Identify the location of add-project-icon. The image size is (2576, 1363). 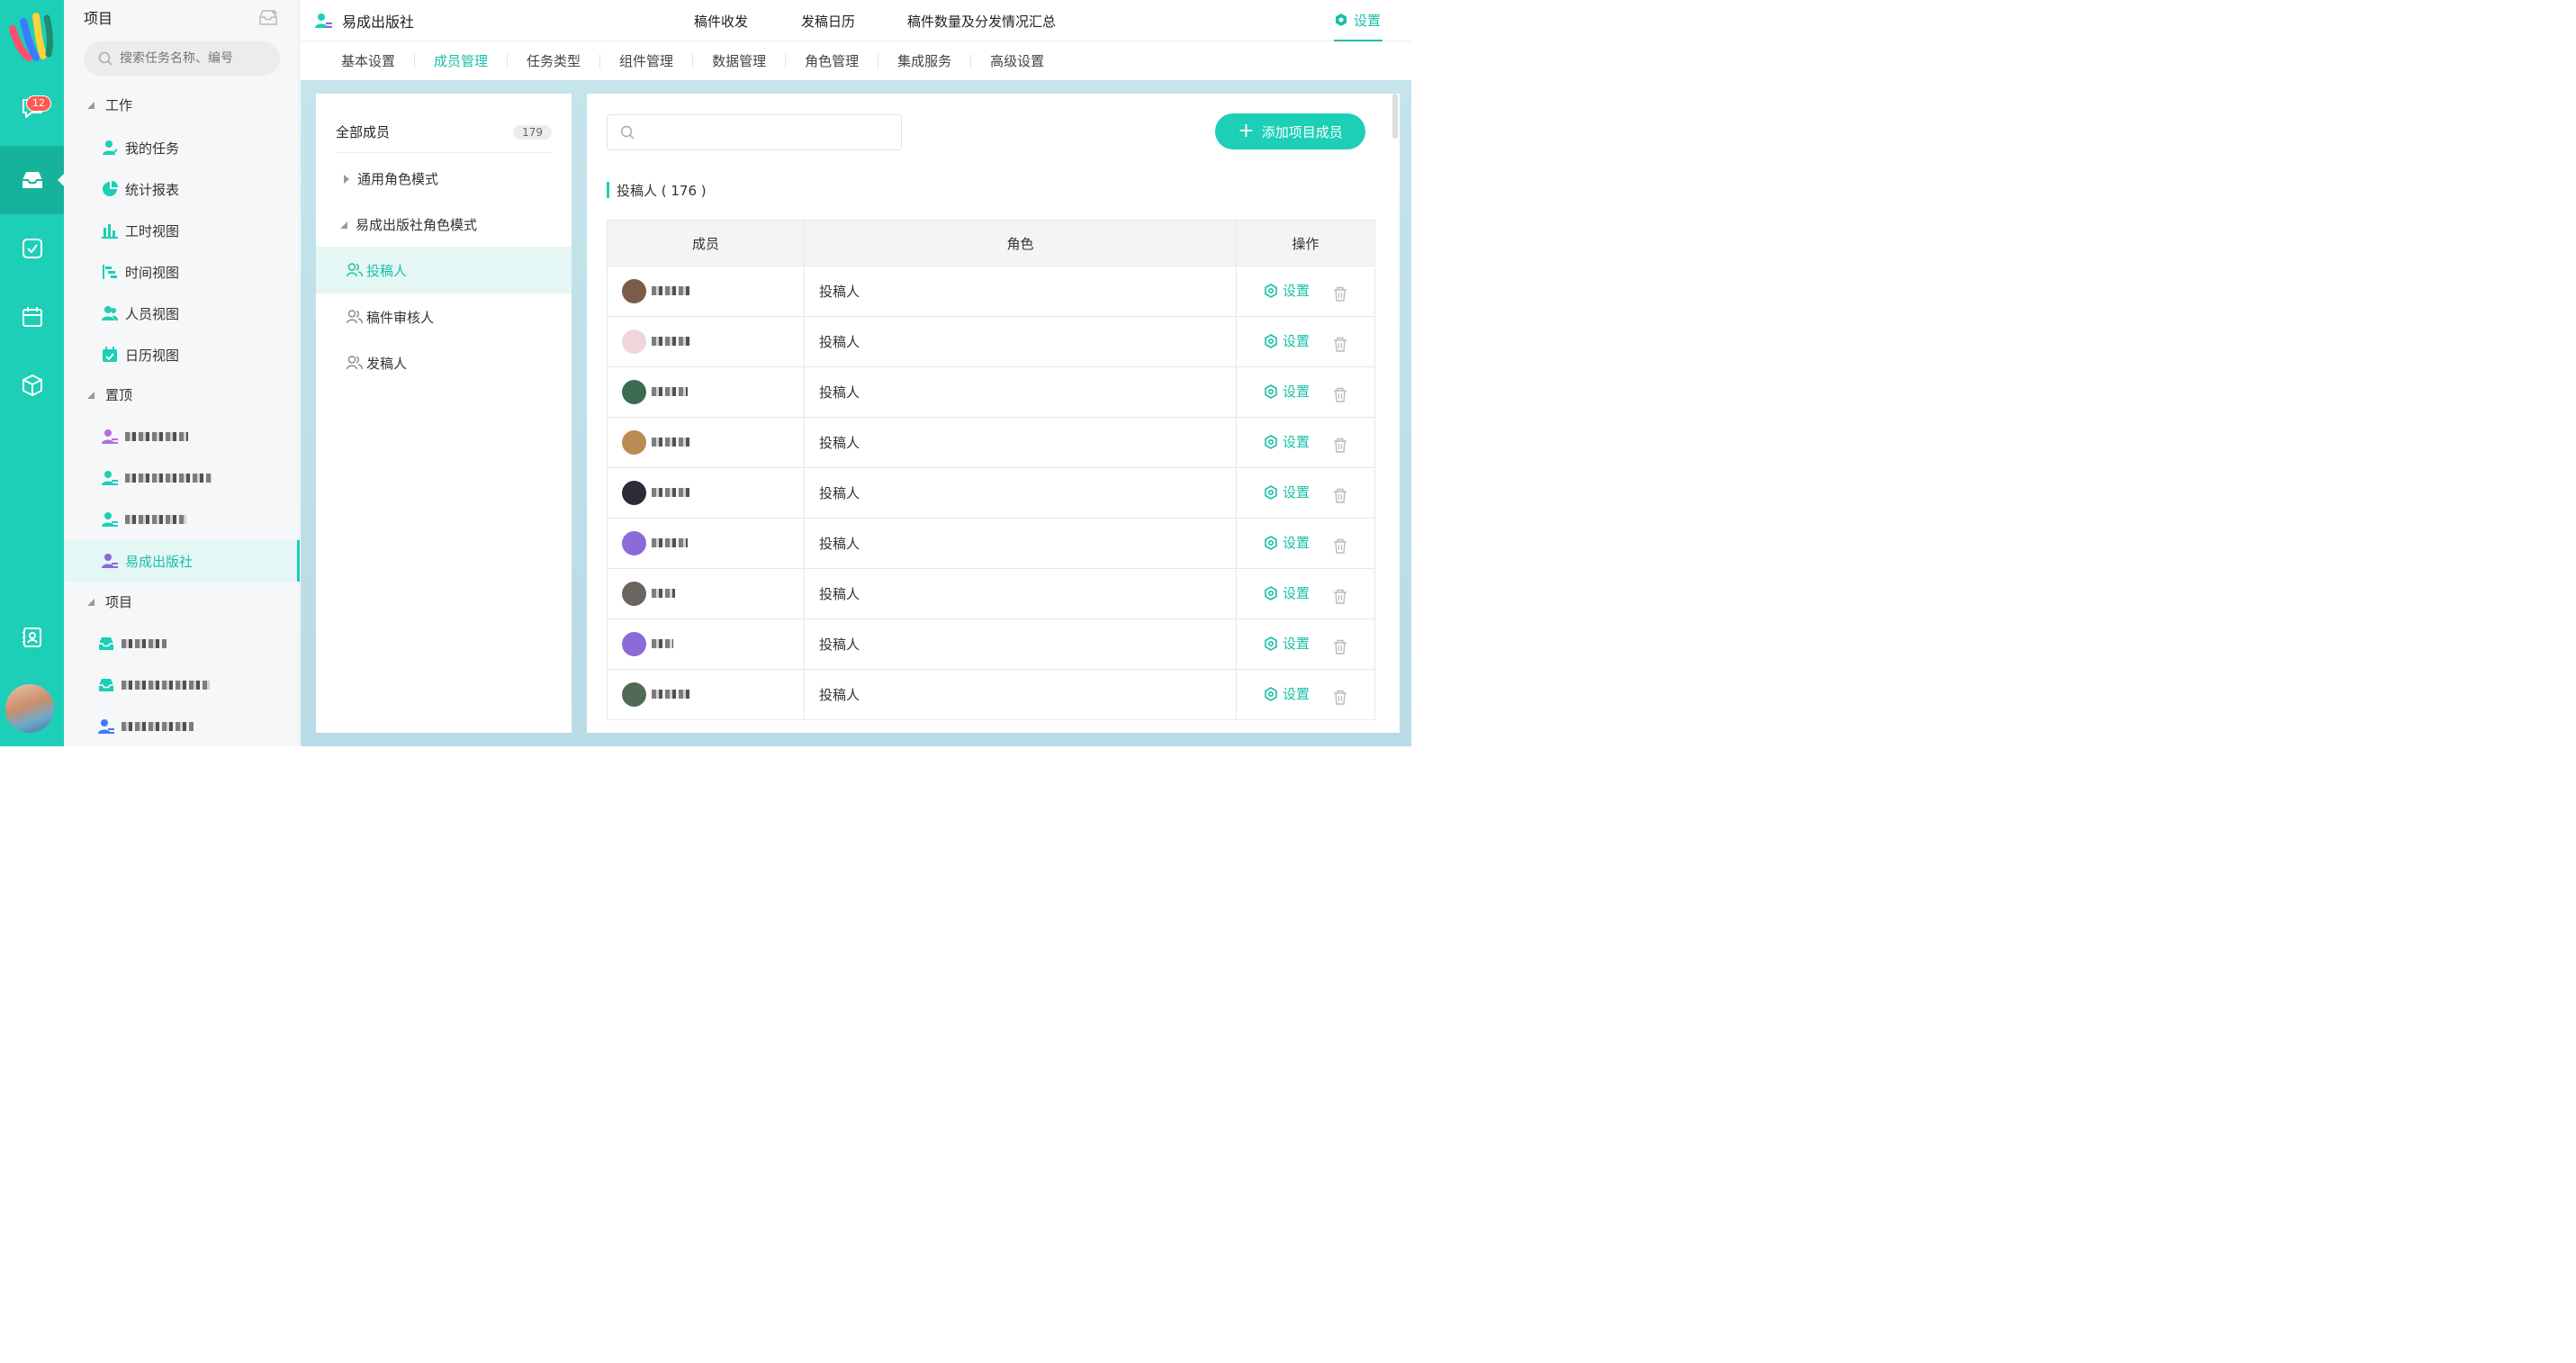
(269, 17).